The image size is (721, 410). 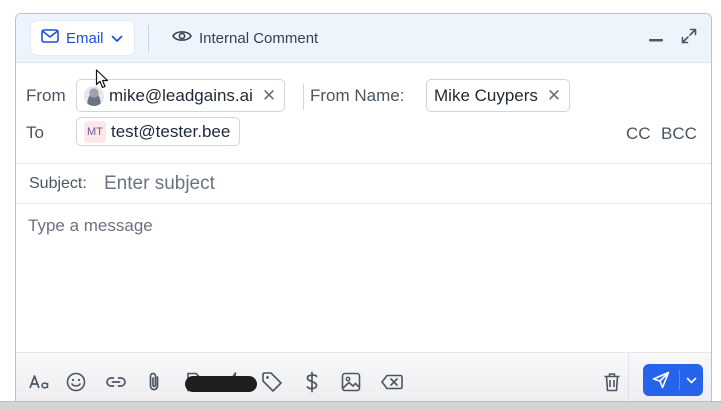 I want to click on bcc-button: BCC, so click(x=679, y=134).